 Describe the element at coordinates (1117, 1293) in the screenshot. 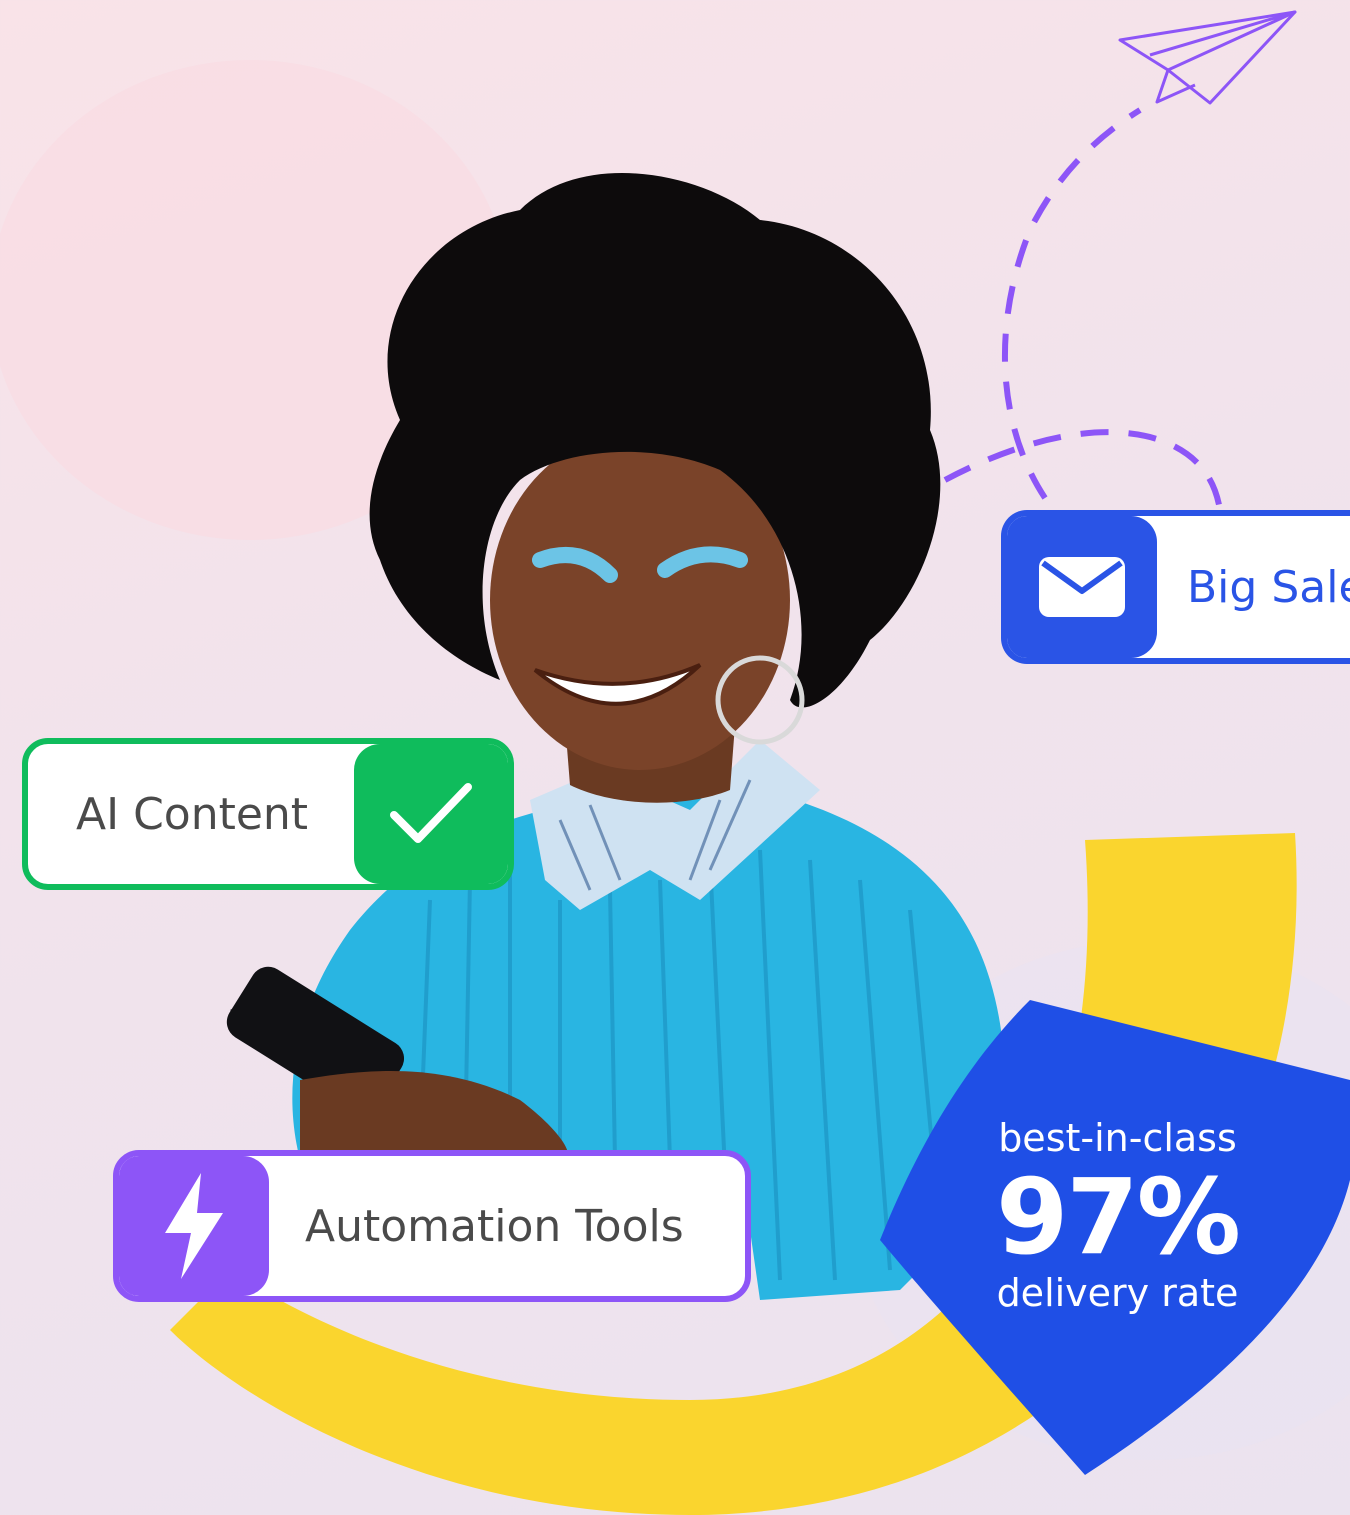

I see `stat-caption-bottom: delivery rate` at that location.